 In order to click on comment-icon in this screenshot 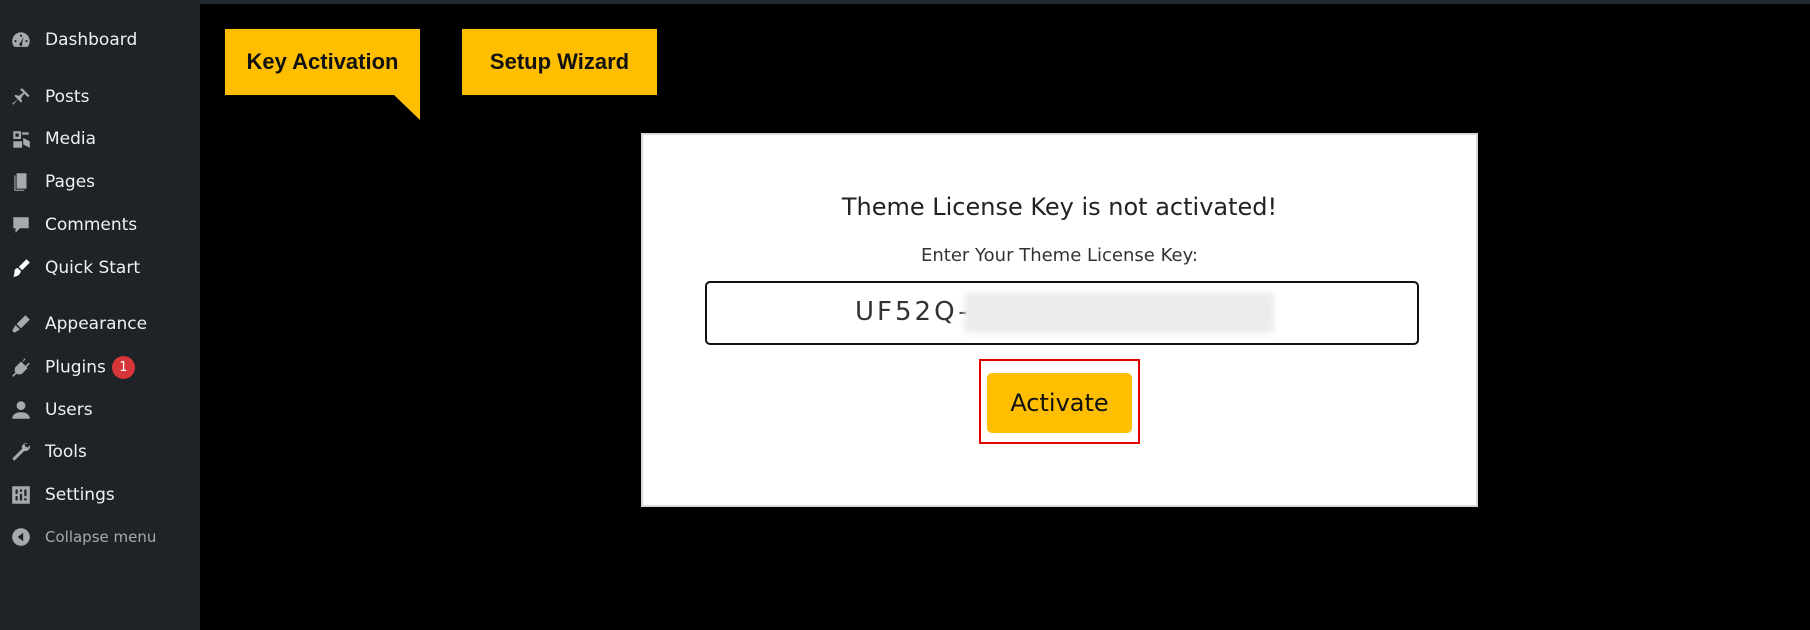, I will do `click(21, 225)`.